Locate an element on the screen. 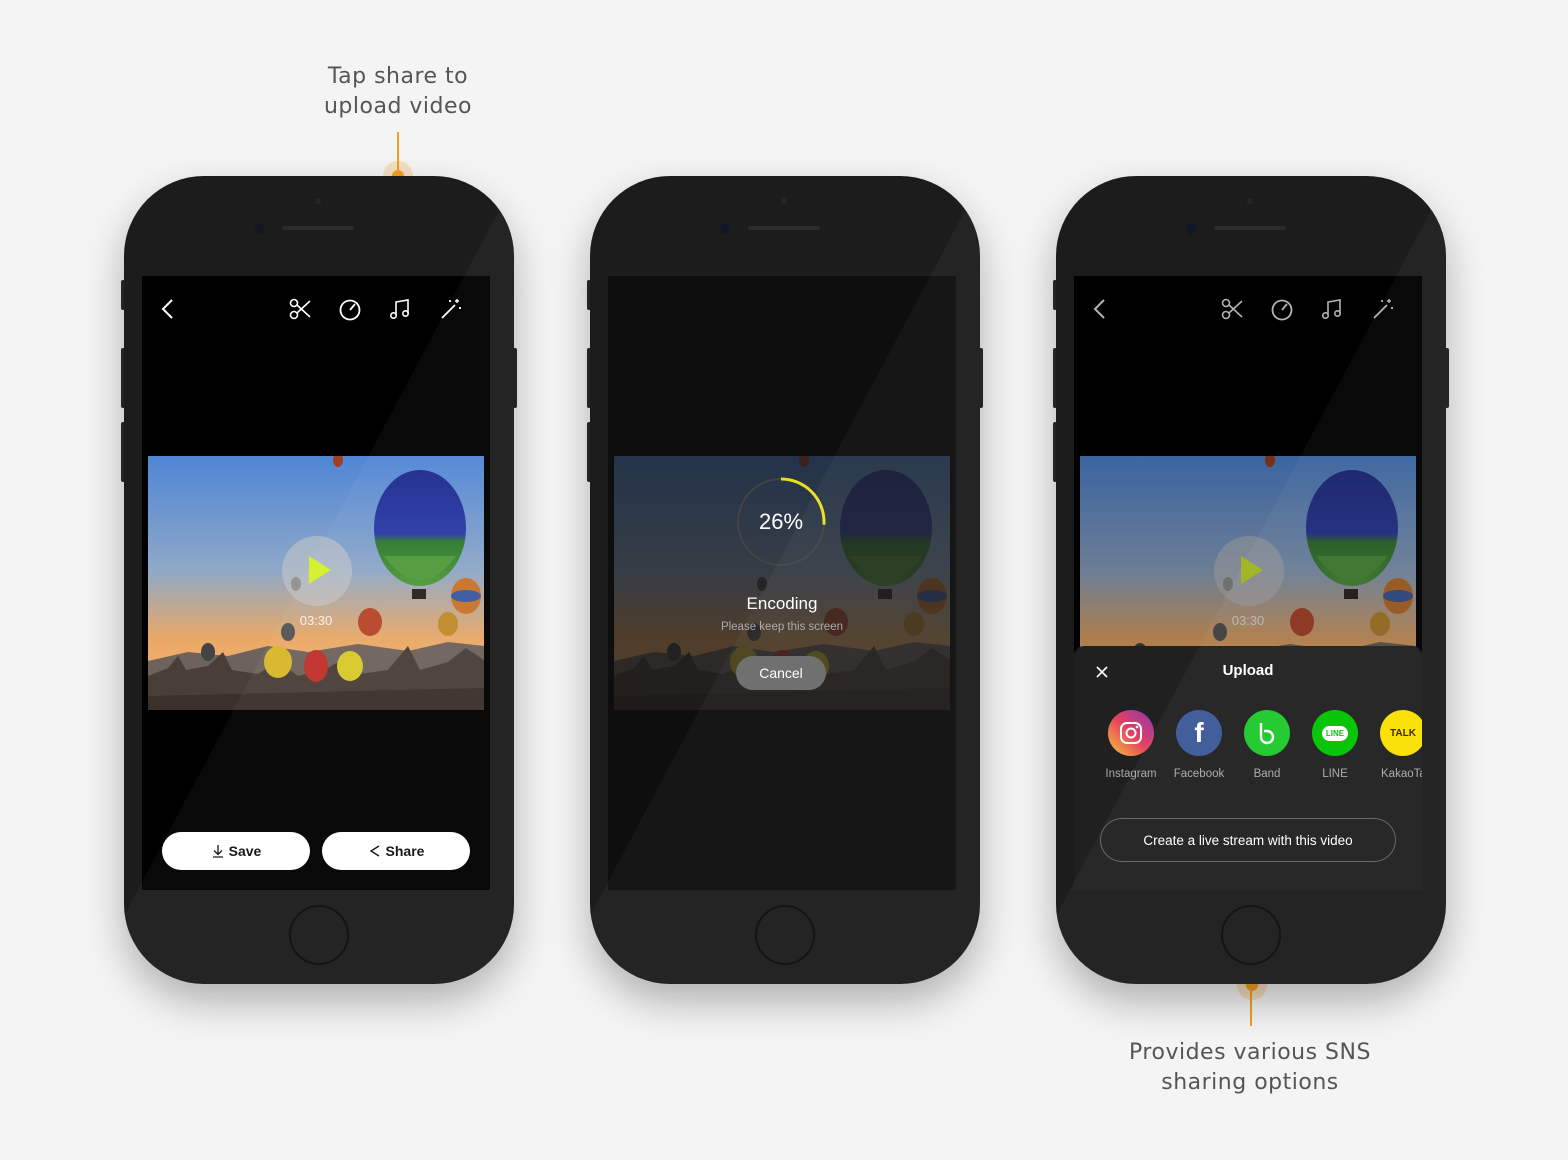 This screenshot has height=1160, width=1568. sns-label: Instagram is located at coordinates (1131, 774).